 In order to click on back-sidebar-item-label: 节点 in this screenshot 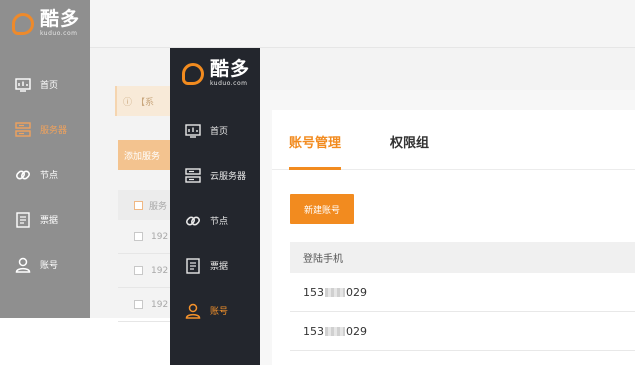, I will do `click(49, 176)`.